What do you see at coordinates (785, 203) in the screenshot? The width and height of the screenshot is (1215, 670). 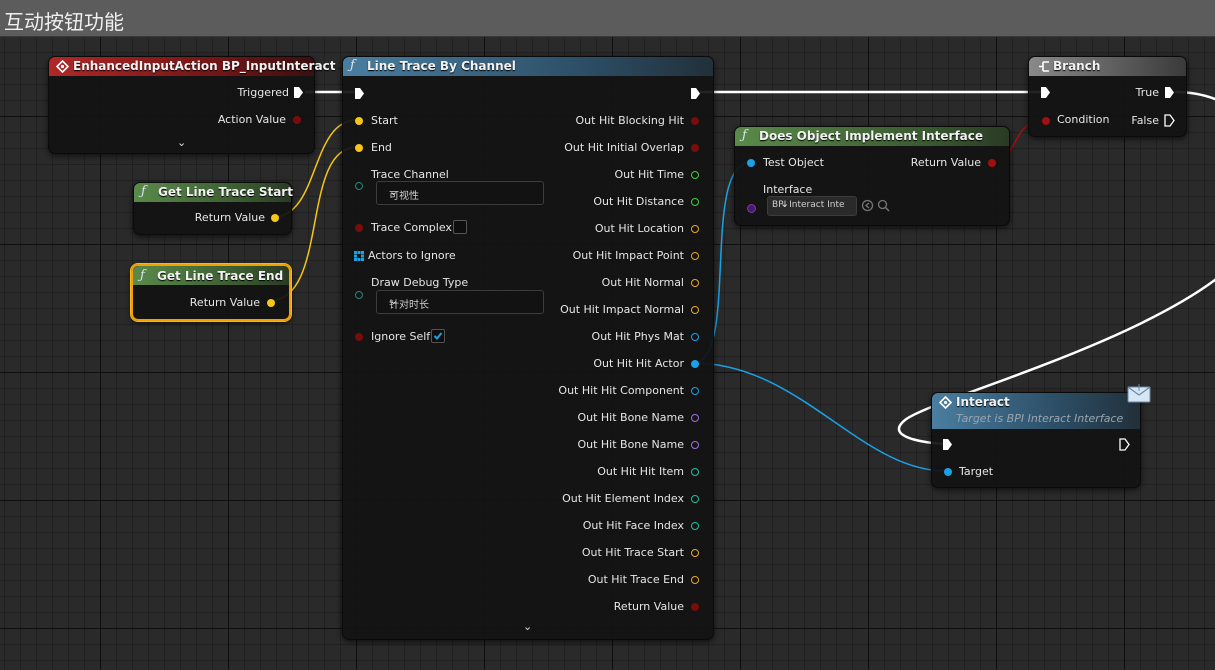 I see `chevron-down-icon: ⌄` at bounding box center [785, 203].